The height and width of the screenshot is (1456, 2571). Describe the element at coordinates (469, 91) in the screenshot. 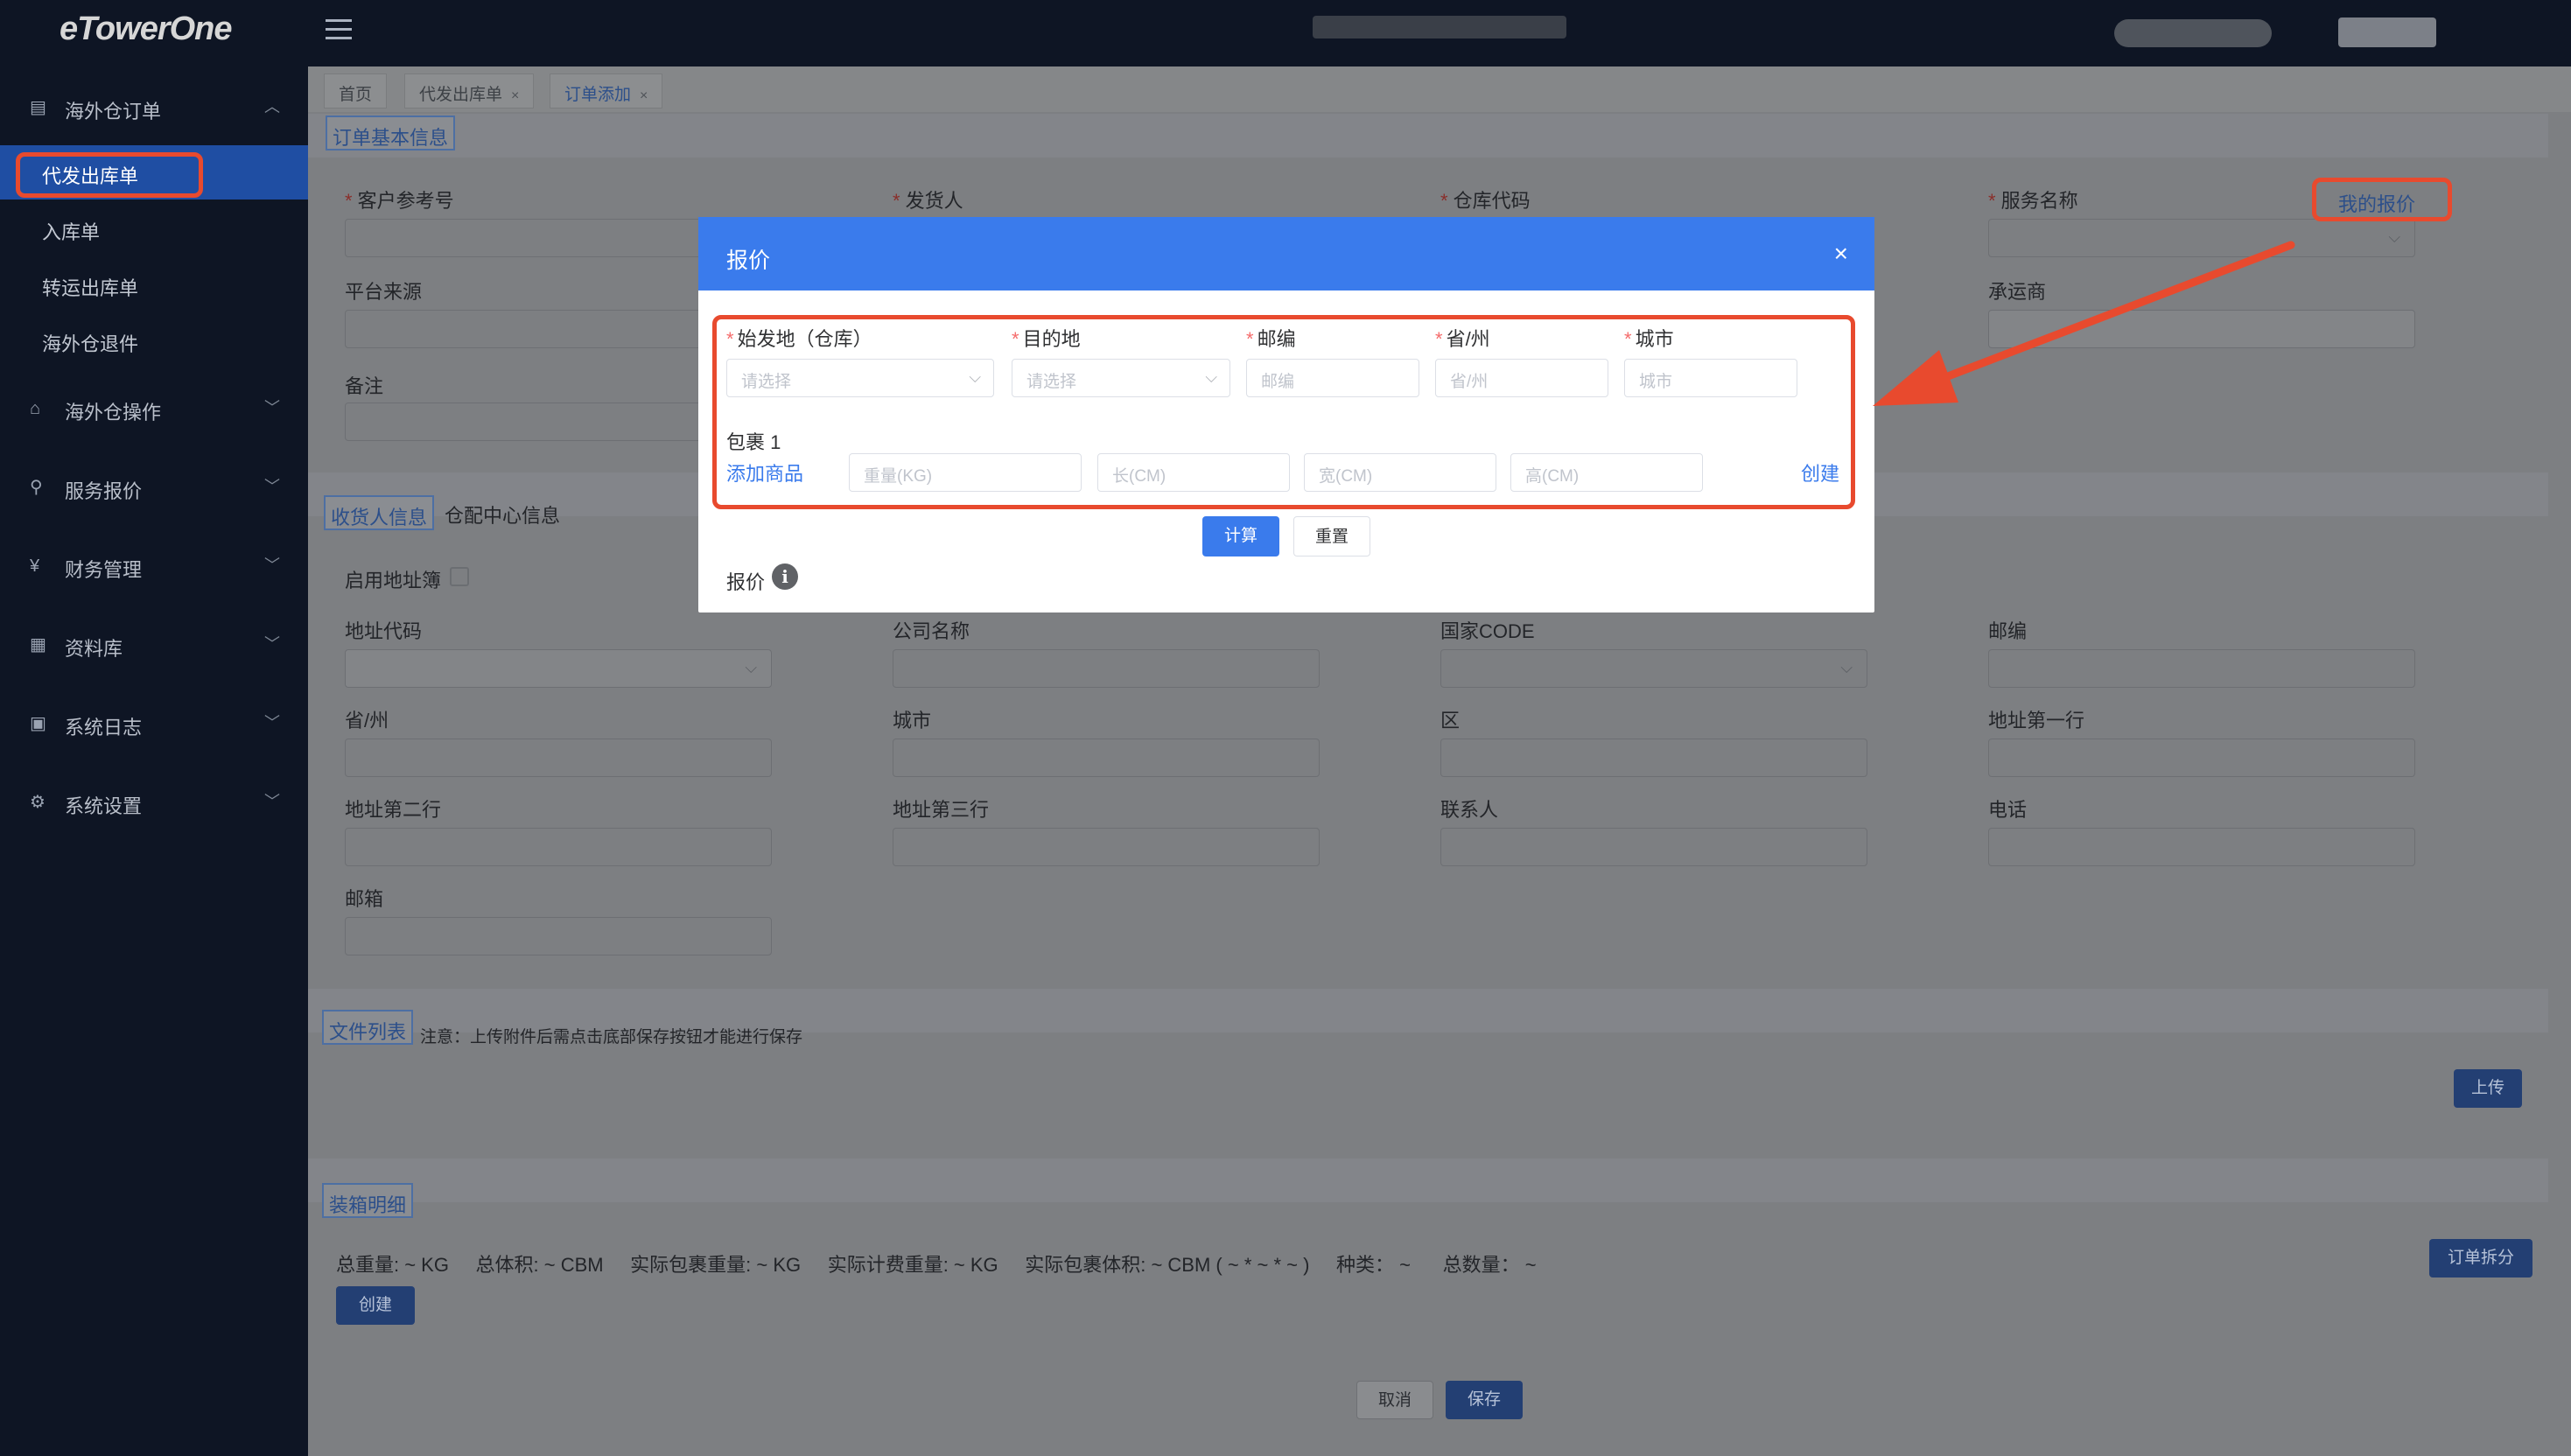

I see `tab-dropship-outbound: 代发出库单 ×` at that location.